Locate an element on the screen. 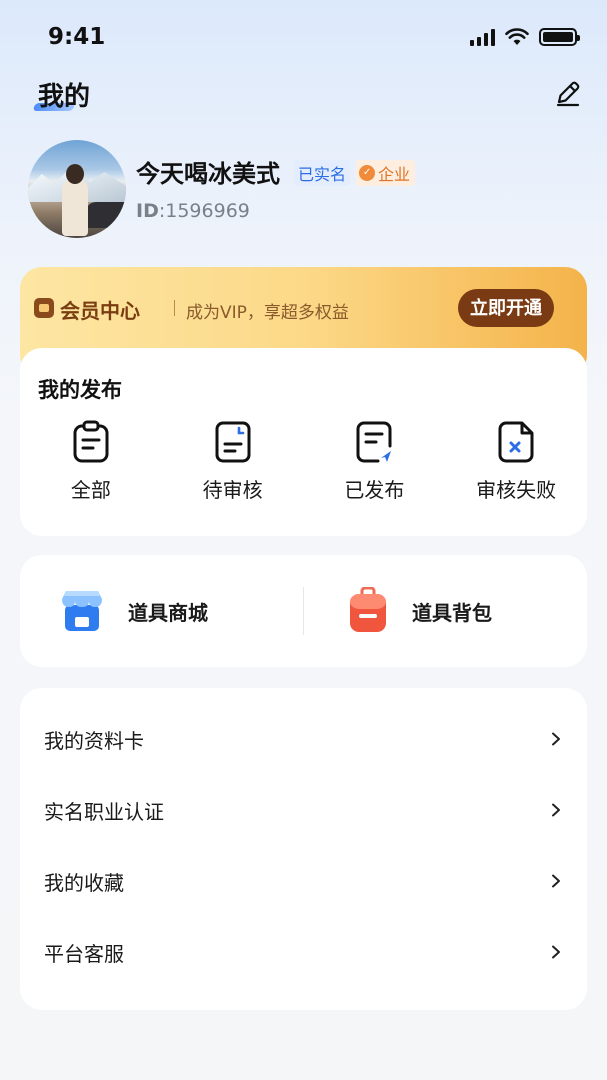  menu-item-label: 我的资料卡 is located at coordinates (94, 740).